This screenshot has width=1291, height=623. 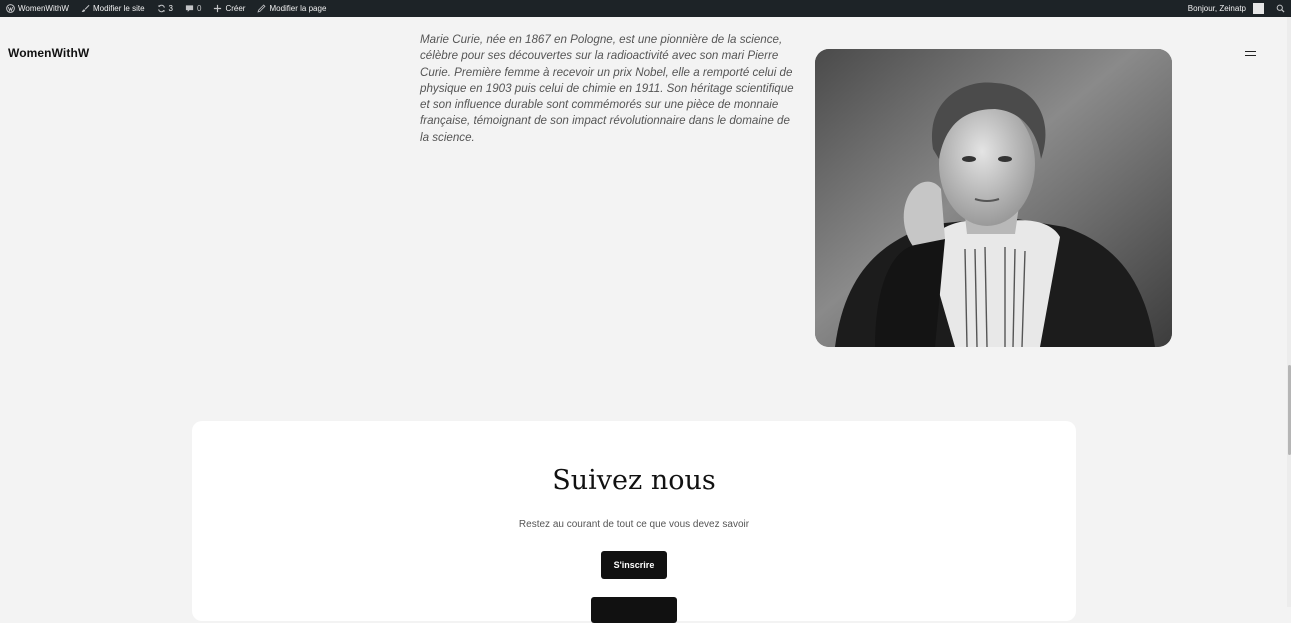 I want to click on plus-icon, so click(x=218, y=8).